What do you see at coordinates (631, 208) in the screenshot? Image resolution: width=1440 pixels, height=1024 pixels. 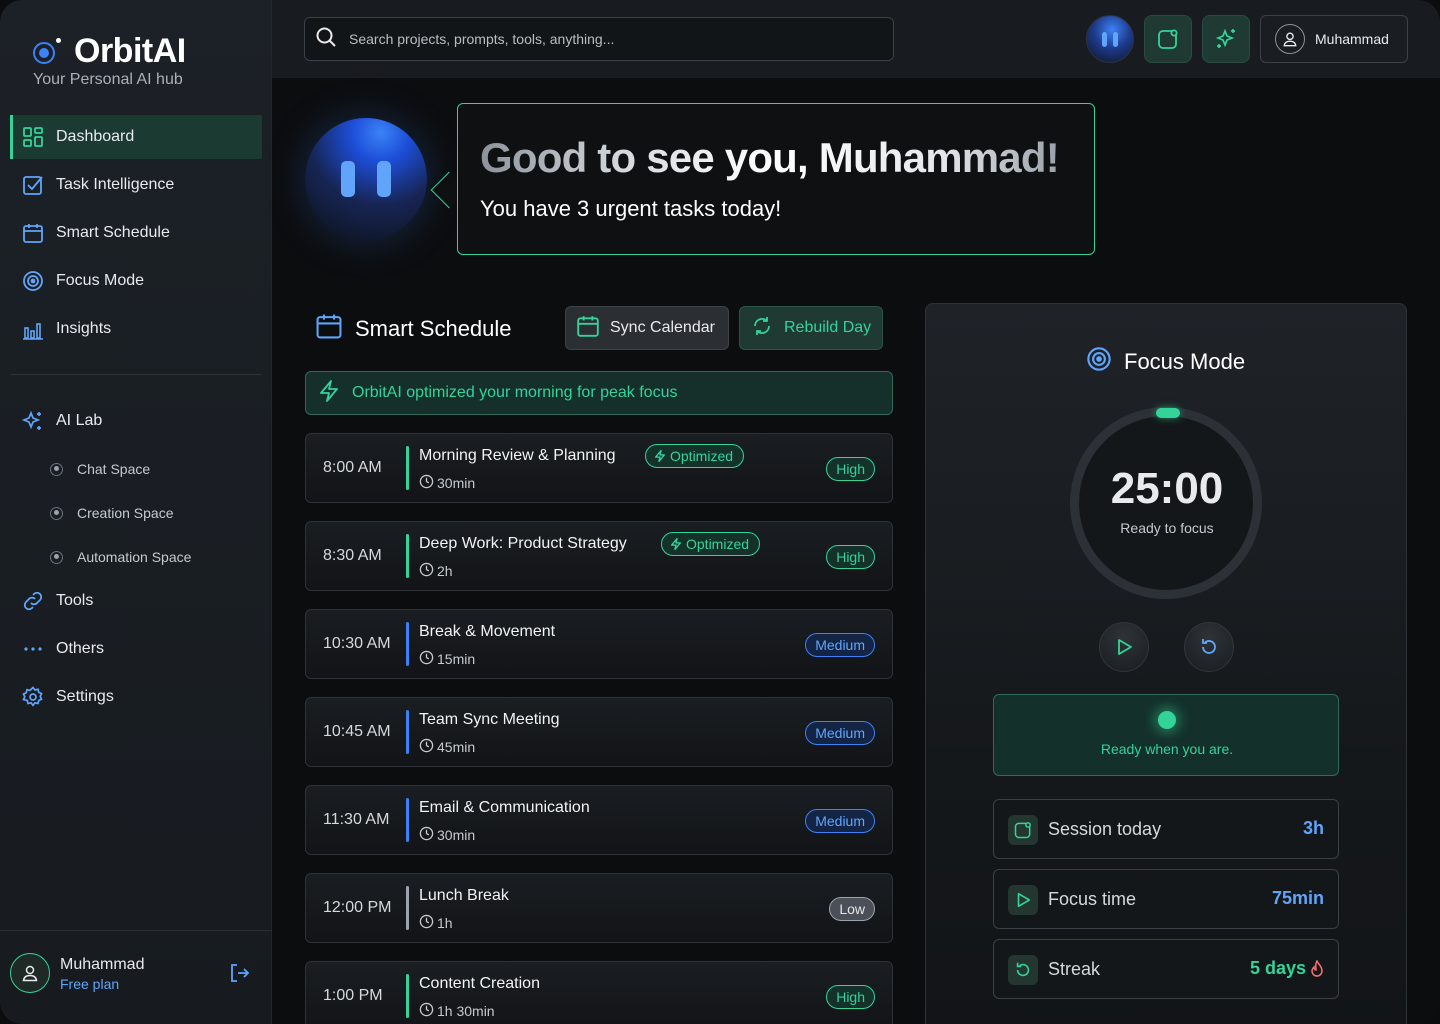 I see `greeting-subtitle: You have 3 urgent tasks today!` at bounding box center [631, 208].